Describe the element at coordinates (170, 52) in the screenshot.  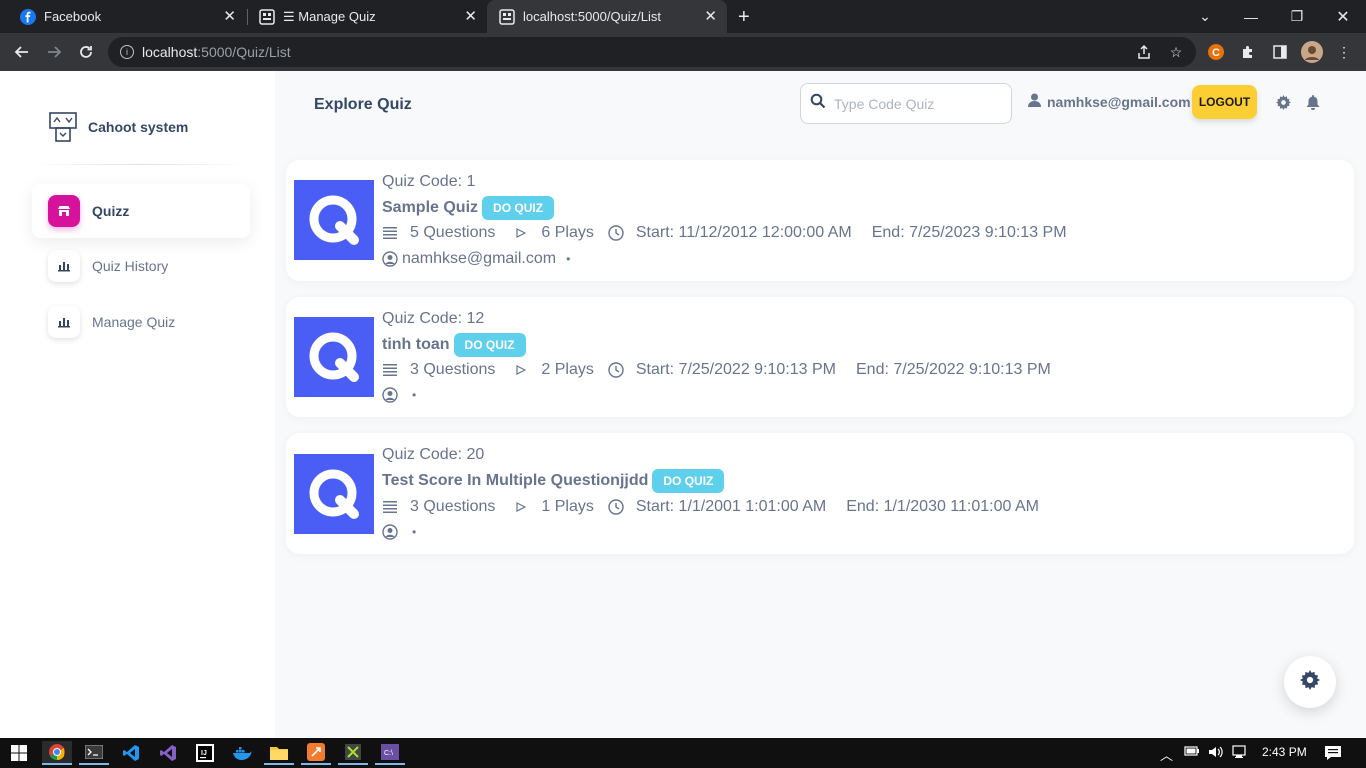
I see `url-host: localhost` at that location.